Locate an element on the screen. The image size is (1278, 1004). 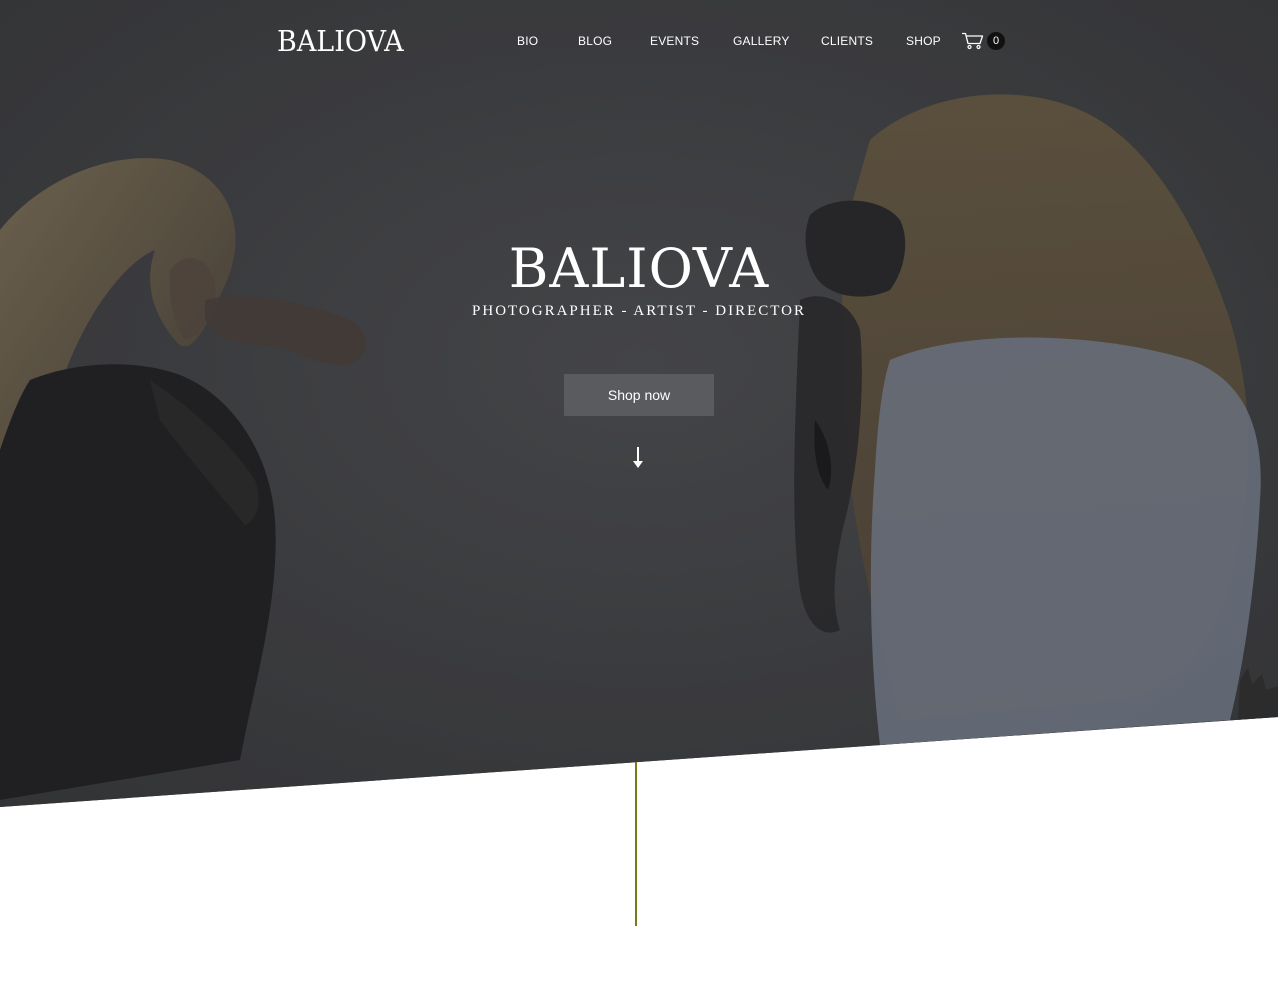
hero-title: BALIOVA is located at coordinates (639, 268).